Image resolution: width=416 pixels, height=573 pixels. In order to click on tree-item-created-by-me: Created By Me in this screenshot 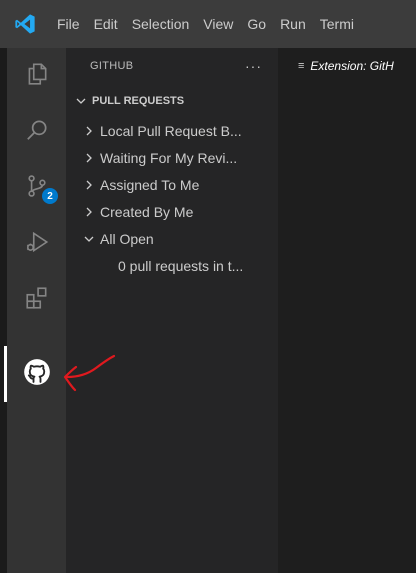, I will do `click(173, 212)`.